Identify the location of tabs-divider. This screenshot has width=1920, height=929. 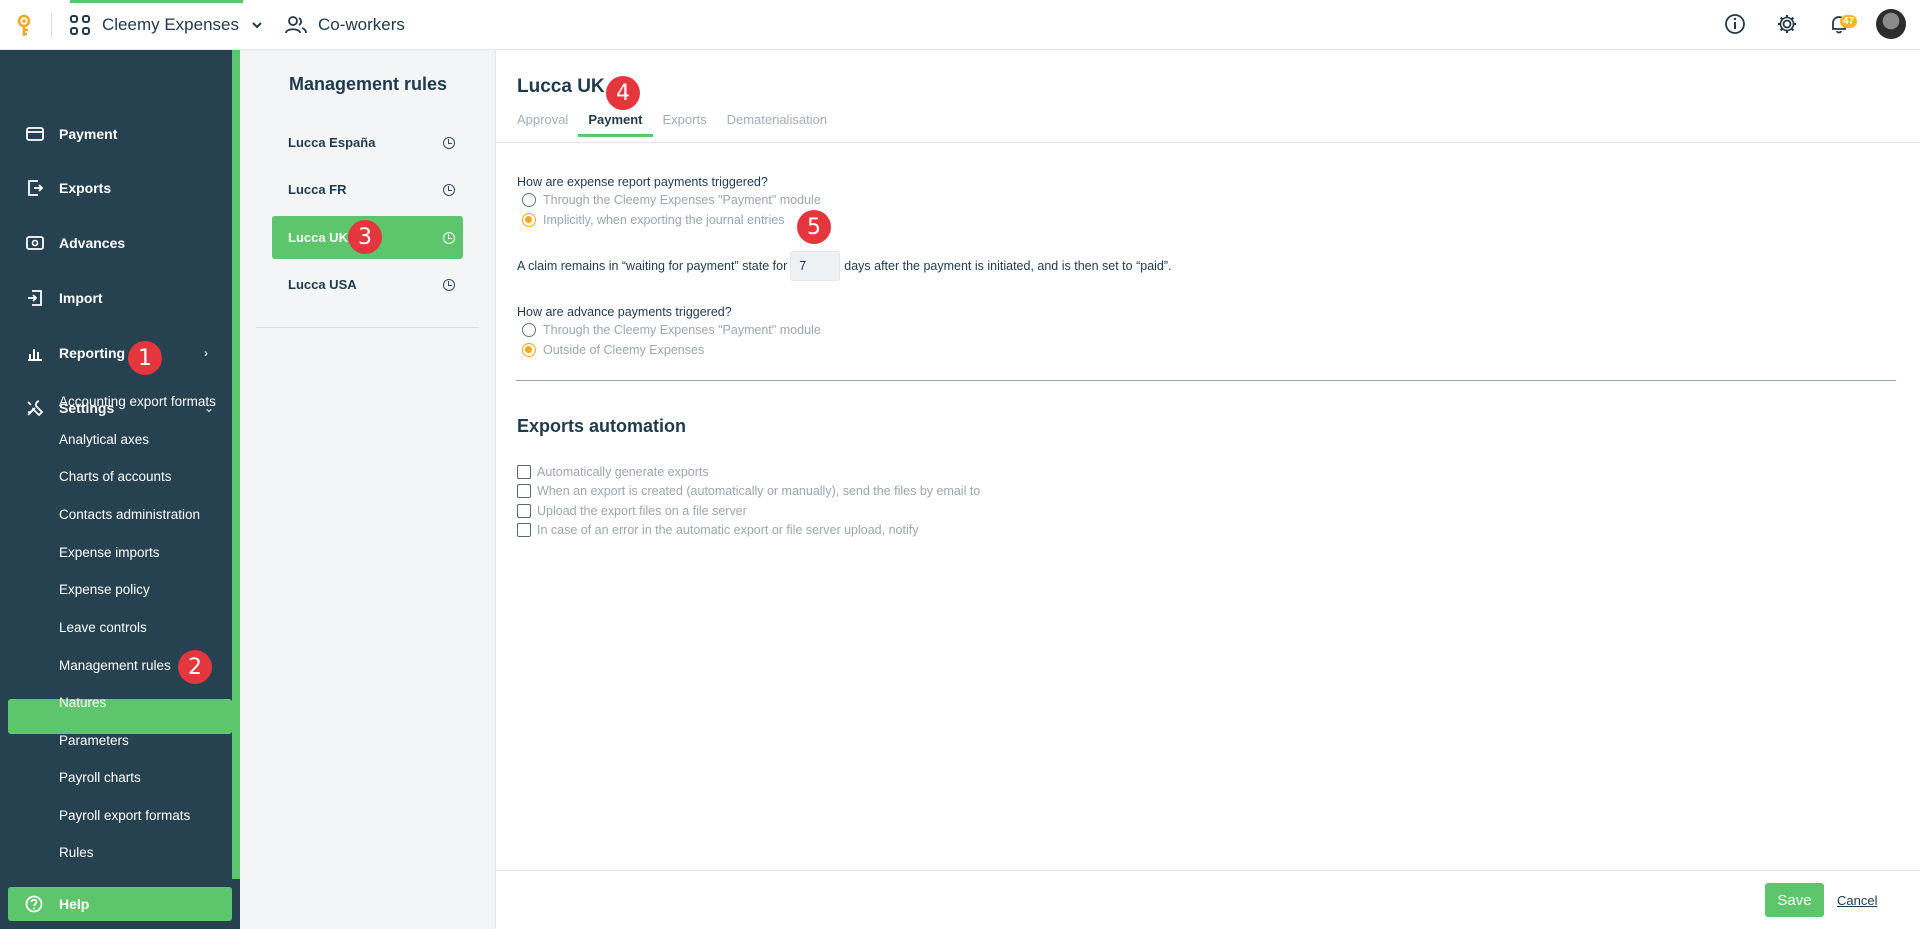
(1208, 142).